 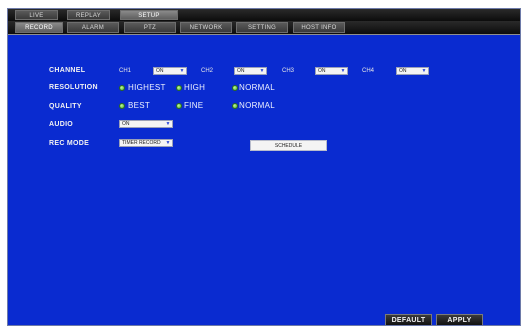 I want to click on ch1-select: ON ▼, so click(x=170, y=71).